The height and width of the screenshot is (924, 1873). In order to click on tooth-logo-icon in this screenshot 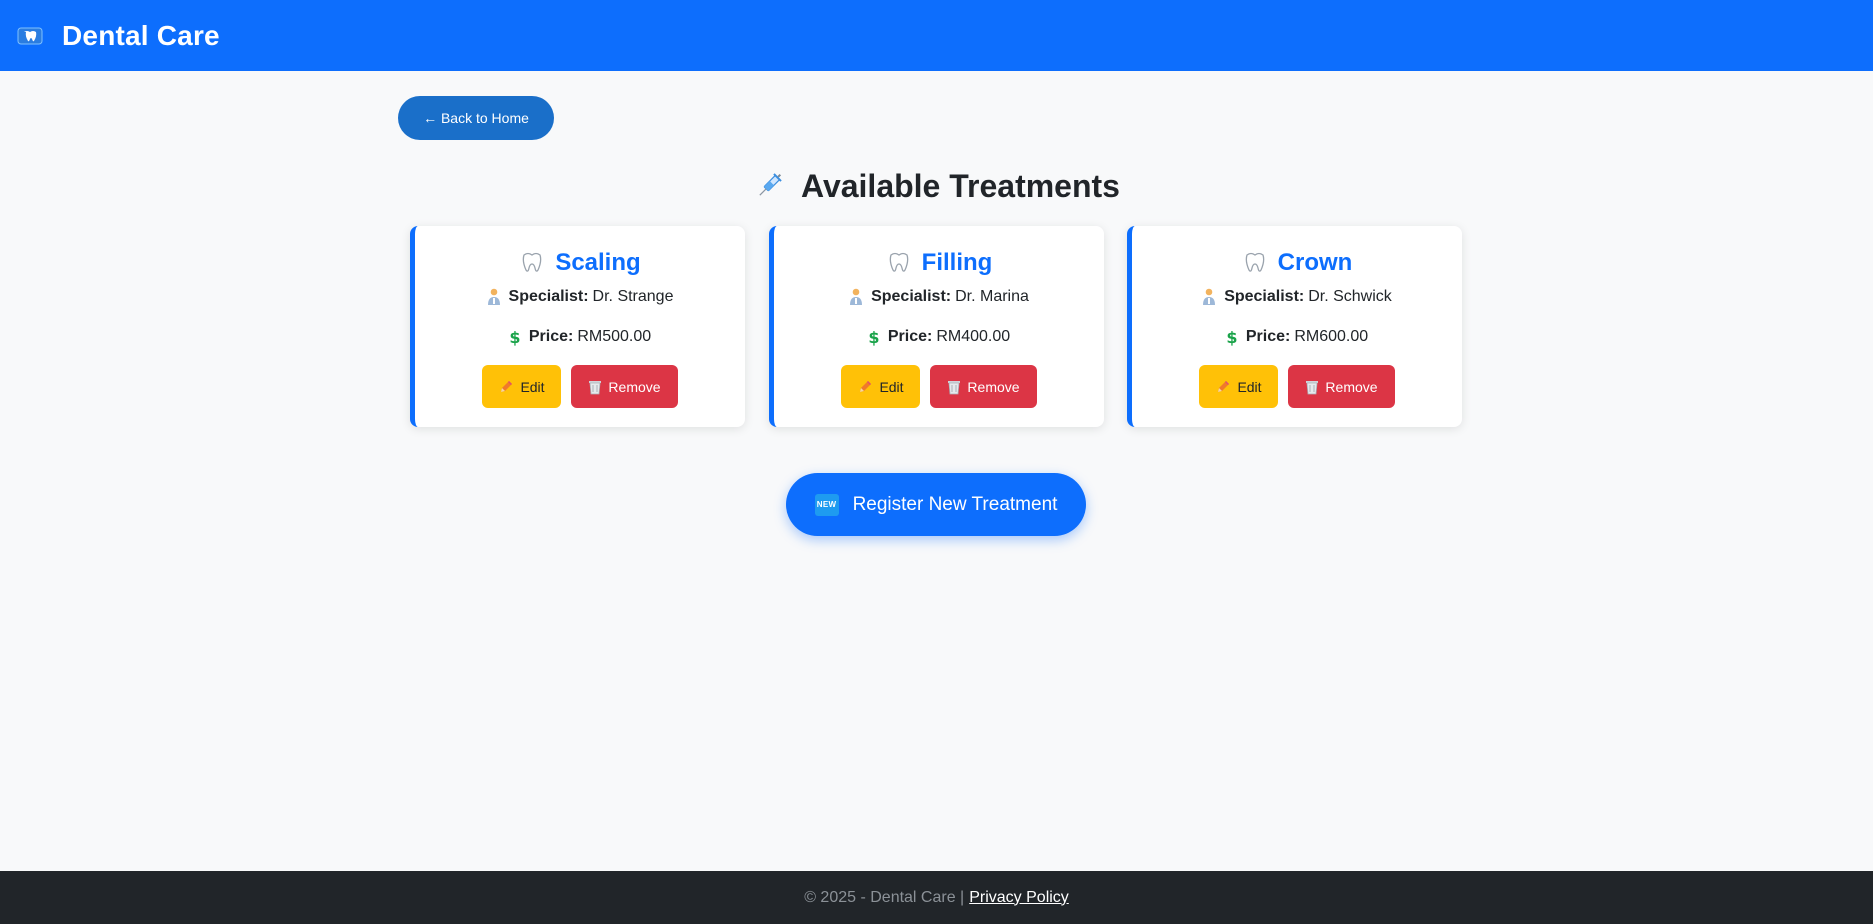, I will do `click(30, 36)`.